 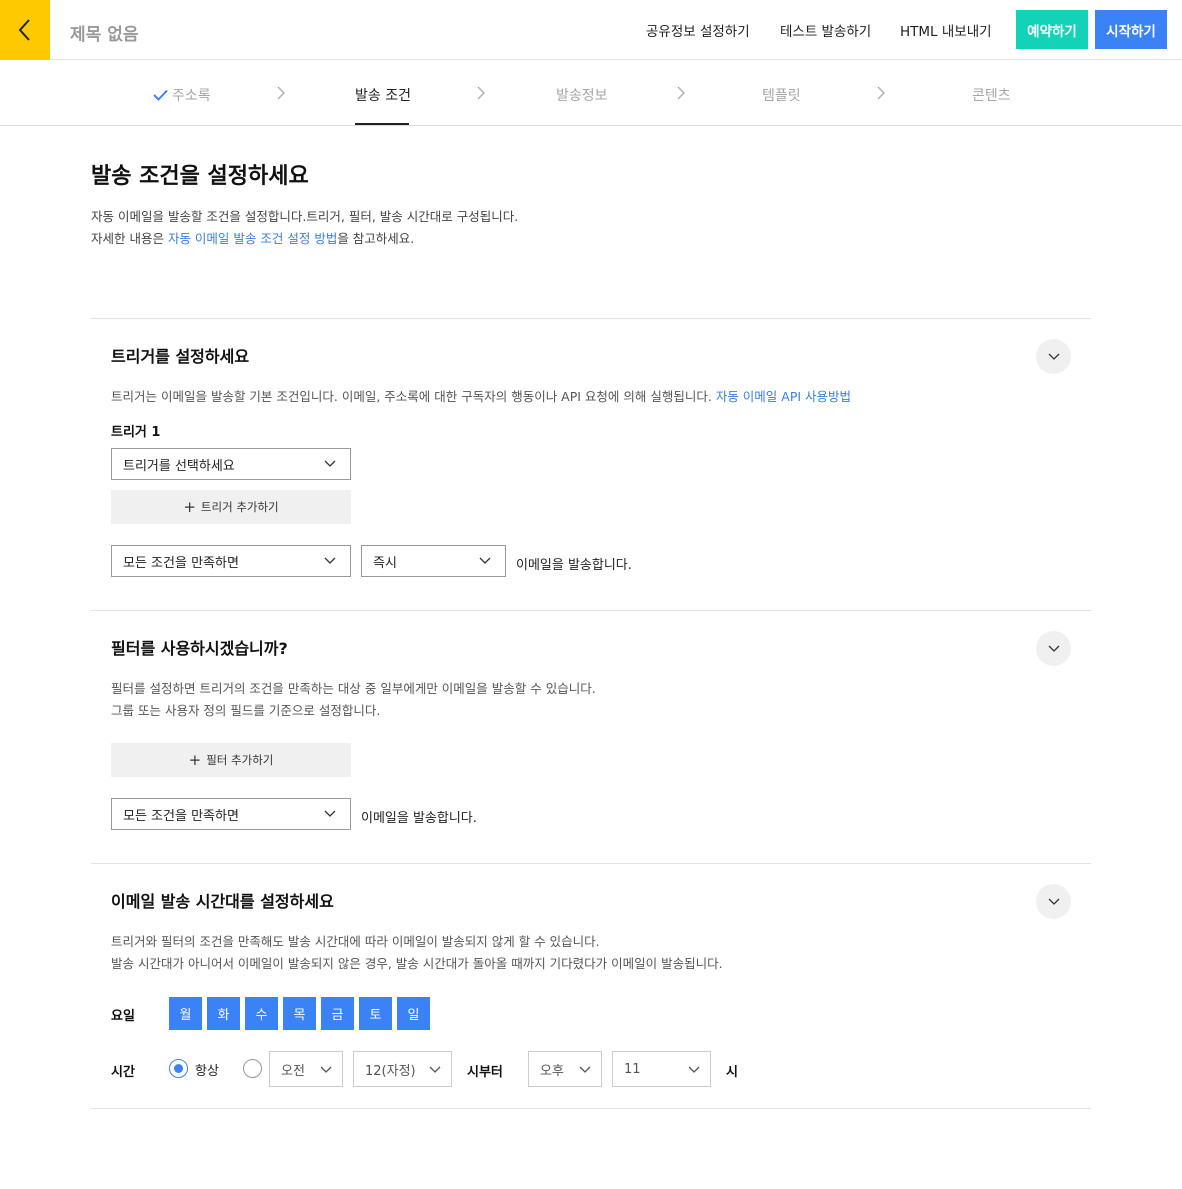 I want to click on reserve-button: 예약하기, so click(x=1052, y=29).